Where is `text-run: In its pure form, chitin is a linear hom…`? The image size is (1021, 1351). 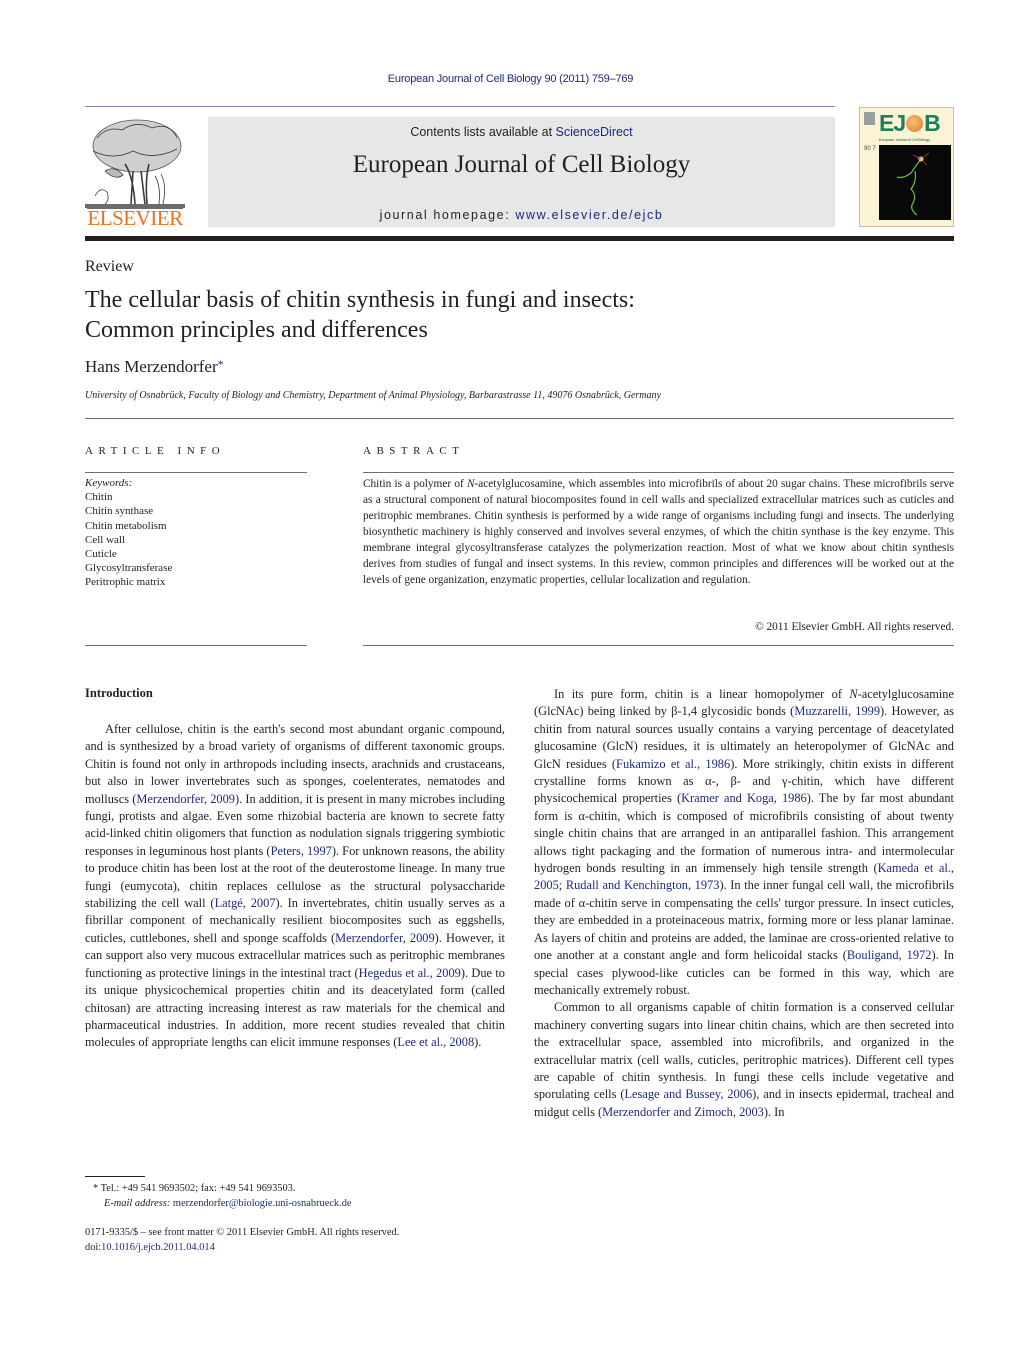 text-run: In its pure form, chitin is a linear hom… is located at coordinates (702, 694).